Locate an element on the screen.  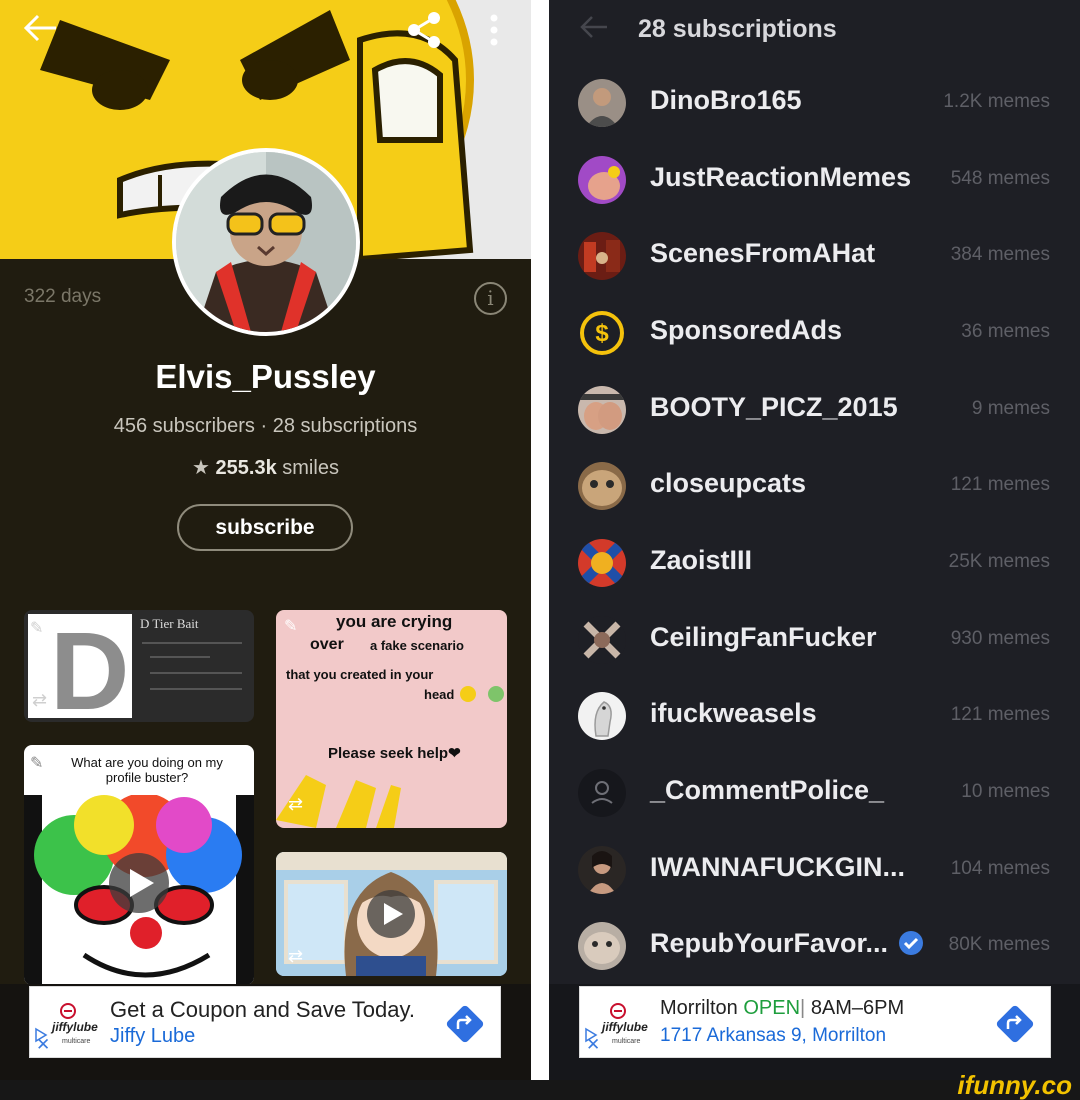
subscription-row: JustReactionMemes 548 memes is located at coordinates (814, 180).